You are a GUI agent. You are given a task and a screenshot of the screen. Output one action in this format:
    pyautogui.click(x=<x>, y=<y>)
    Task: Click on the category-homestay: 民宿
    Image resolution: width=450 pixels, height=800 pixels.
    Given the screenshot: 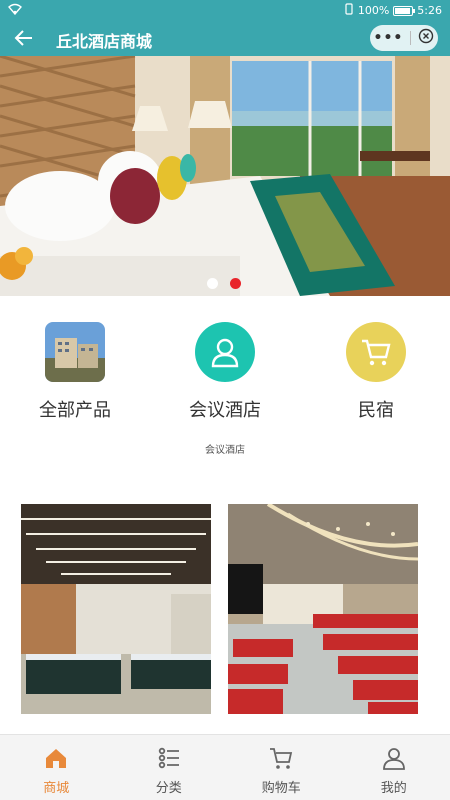 What is the action you would take?
    pyautogui.click(x=376, y=372)
    